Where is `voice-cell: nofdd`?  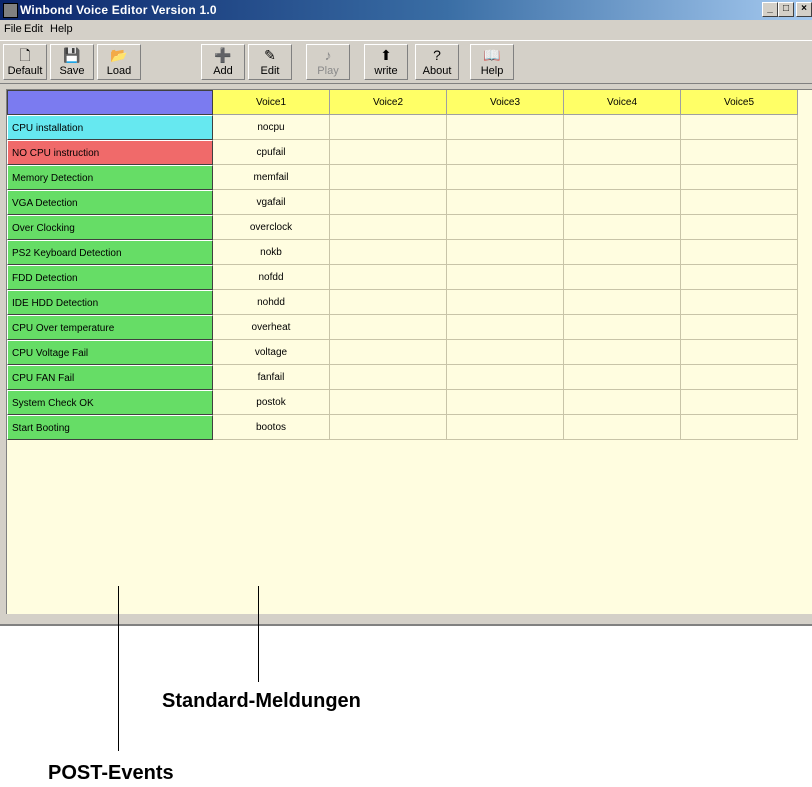 voice-cell: nofdd is located at coordinates (271, 277).